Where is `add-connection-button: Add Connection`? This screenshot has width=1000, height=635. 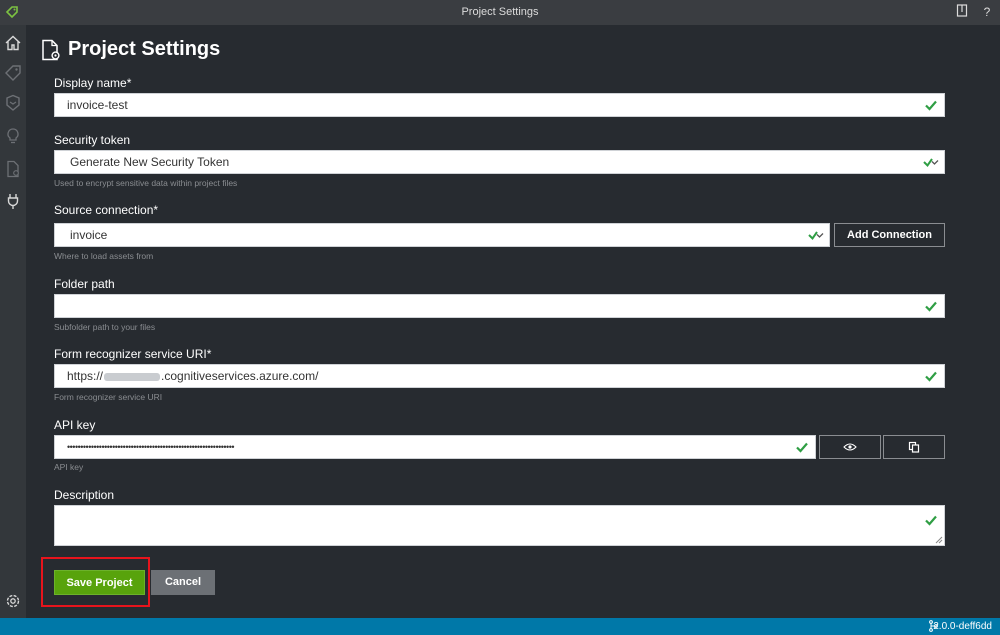 add-connection-button: Add Connection is located at coordinates (889, 235).